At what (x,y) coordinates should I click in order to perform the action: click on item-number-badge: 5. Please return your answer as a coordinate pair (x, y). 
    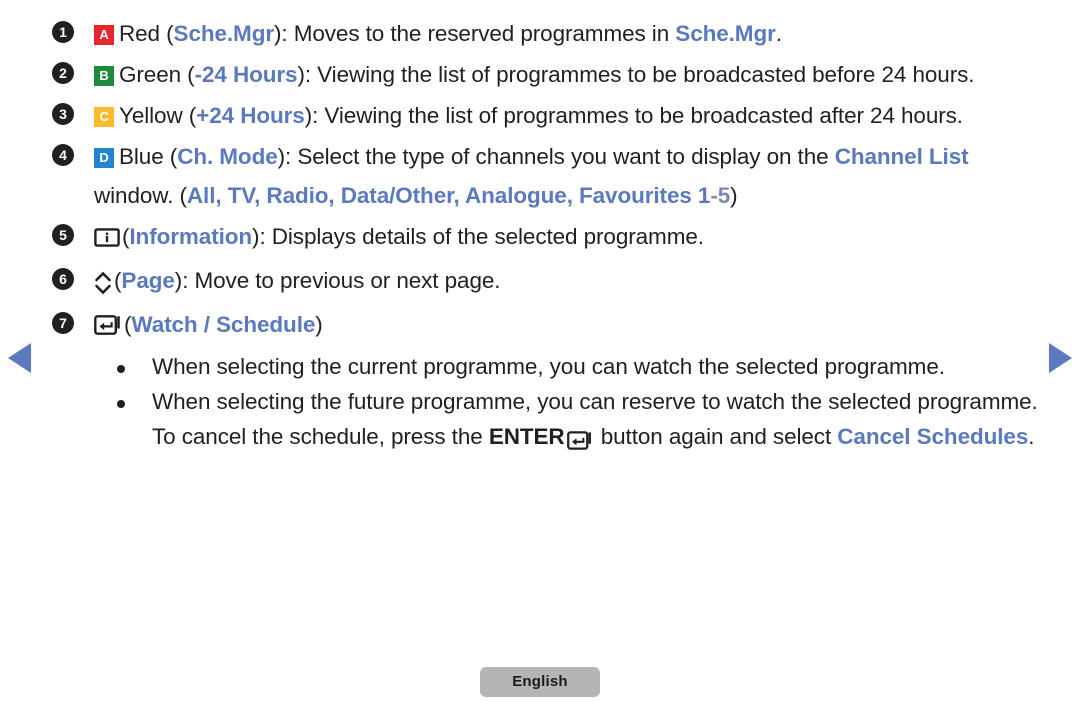
    Looking at the image, I should click on (63, 235).